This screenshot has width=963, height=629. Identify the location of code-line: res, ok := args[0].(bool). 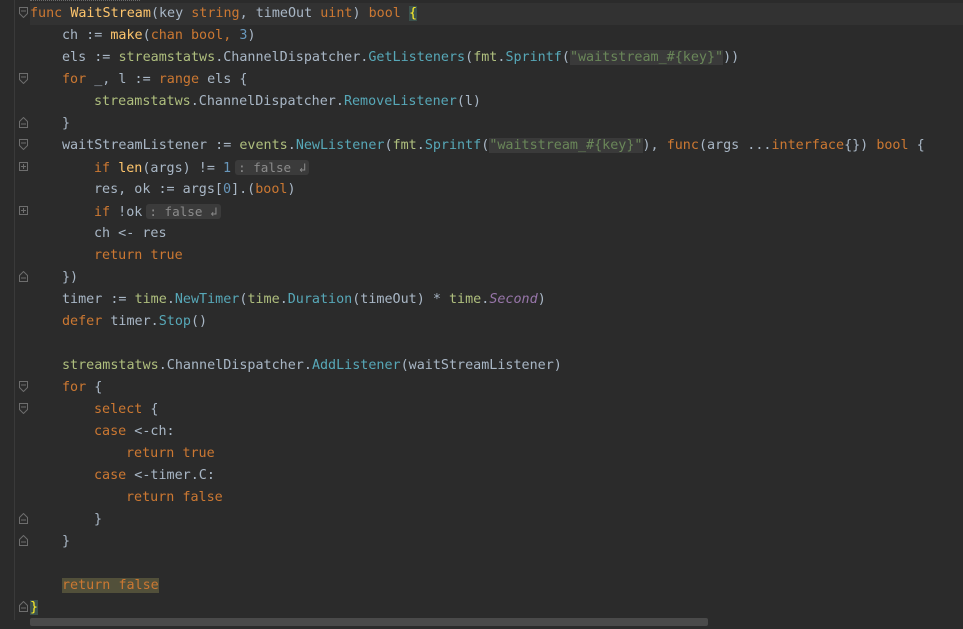
(163, 190).